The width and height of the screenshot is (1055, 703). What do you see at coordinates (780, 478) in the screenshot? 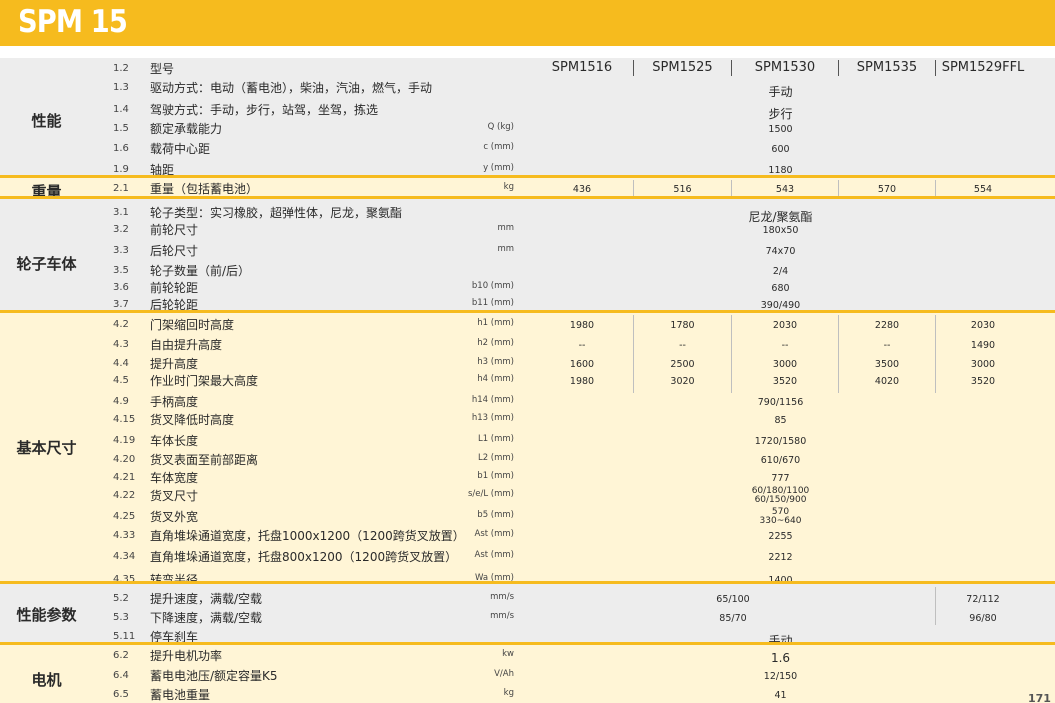
I see `spanned-value: 777` at bounding box center [780, 478].